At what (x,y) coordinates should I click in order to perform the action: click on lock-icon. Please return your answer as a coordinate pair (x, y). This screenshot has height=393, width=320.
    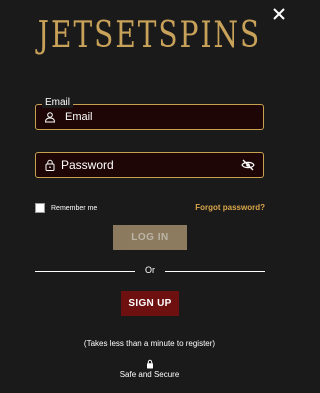
    Looking at the image, I should click on (50, 165).